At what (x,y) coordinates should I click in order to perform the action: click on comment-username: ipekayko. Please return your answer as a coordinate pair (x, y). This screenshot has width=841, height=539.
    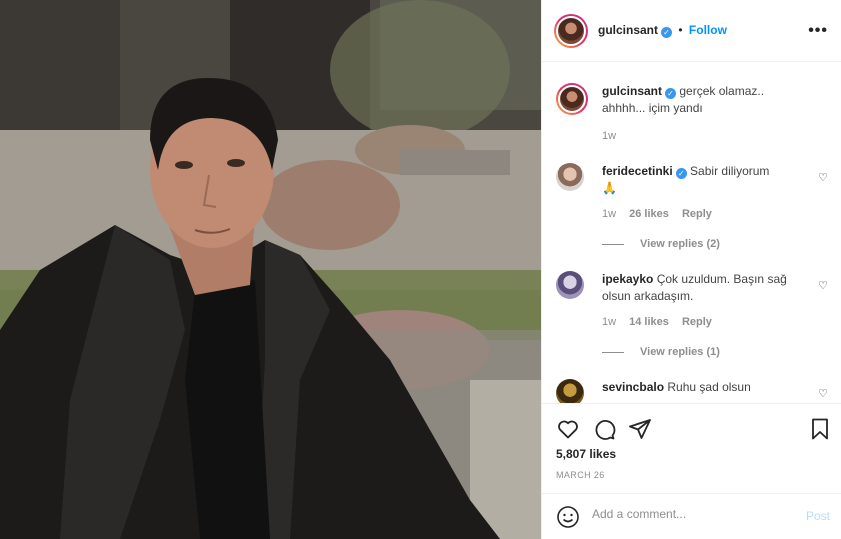
    Looking at the image, I should click on (627, 279).